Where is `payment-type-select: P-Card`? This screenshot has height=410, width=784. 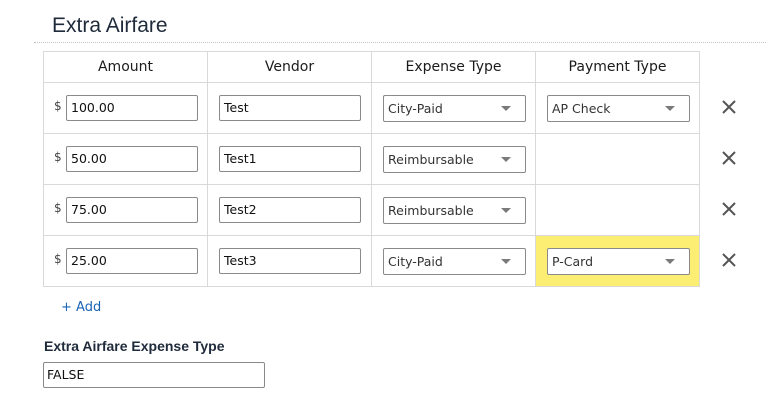 payment-type-select: P-Card is located at coordinates (618, 261).